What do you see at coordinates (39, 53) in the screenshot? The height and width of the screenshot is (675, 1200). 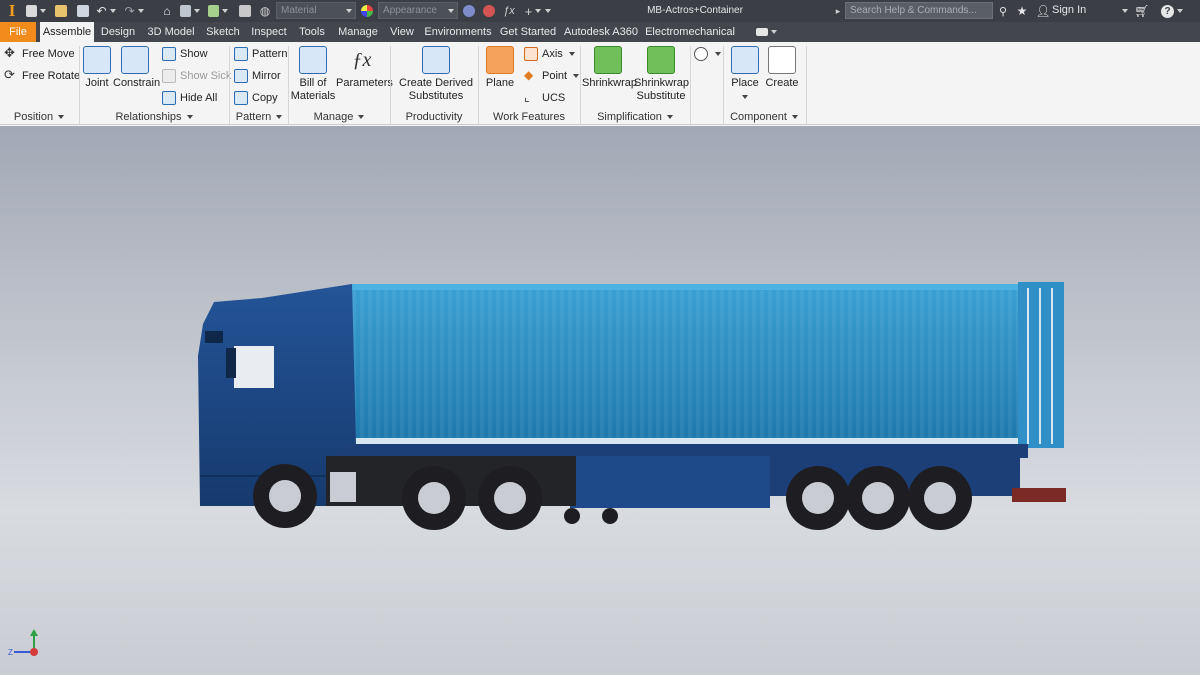 I see `free-move-button: ✥ Free Move` at bounding box center [39, 53].